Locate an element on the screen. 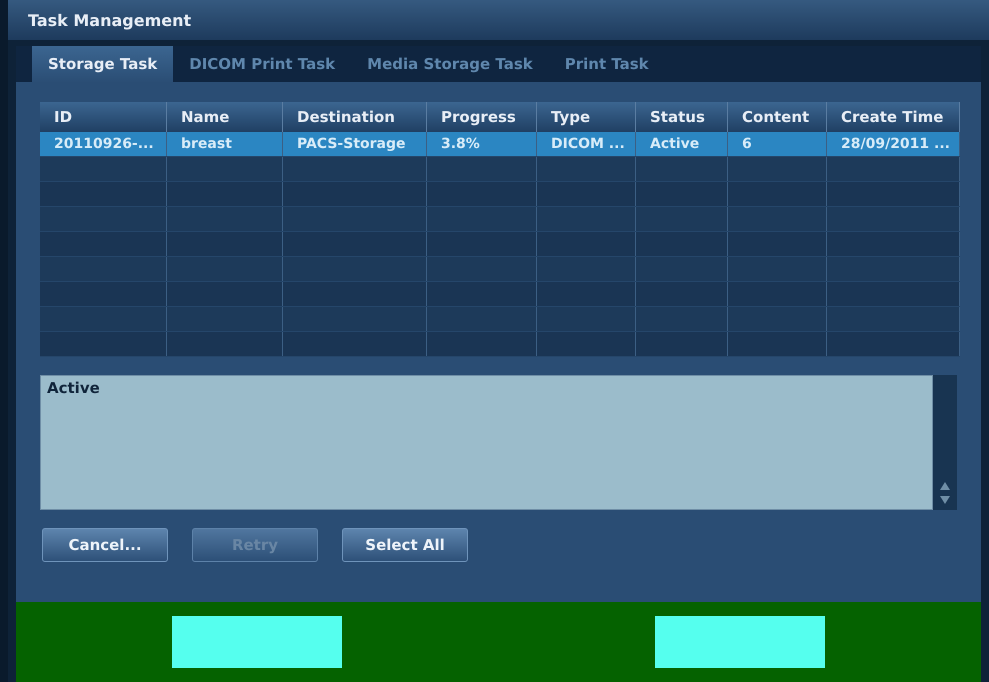 The image size is (989, 682). tab: Print Task is located at coordinates (606, 64).